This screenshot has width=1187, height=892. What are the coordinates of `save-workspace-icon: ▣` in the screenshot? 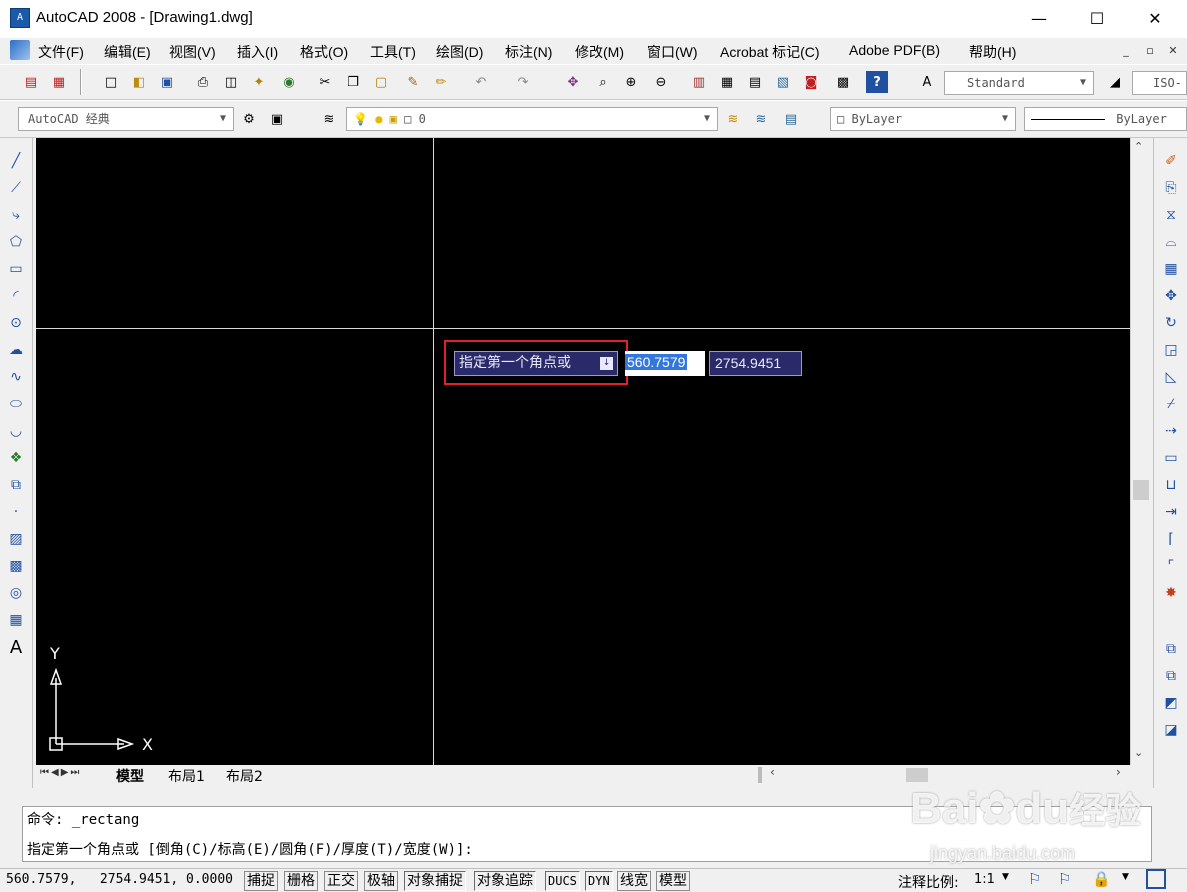 It's located at (277, 119).